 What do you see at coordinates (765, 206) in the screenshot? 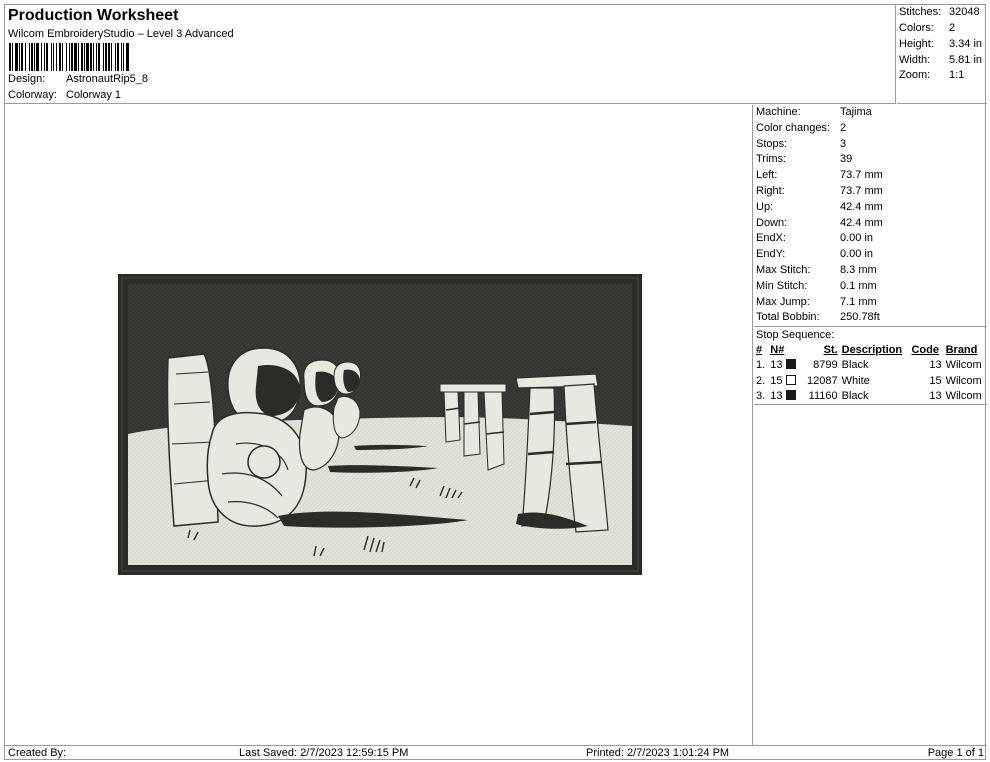
I see `machine-info-label: Up:` at bounding box center [765, 206].